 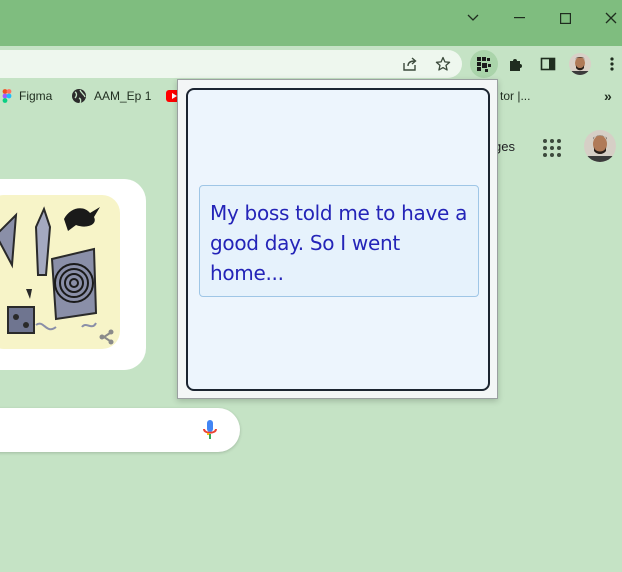 What do you see at coordinates (443, 64) in the screenshot?
I see `star-icon` at bounding box center [443, 64].